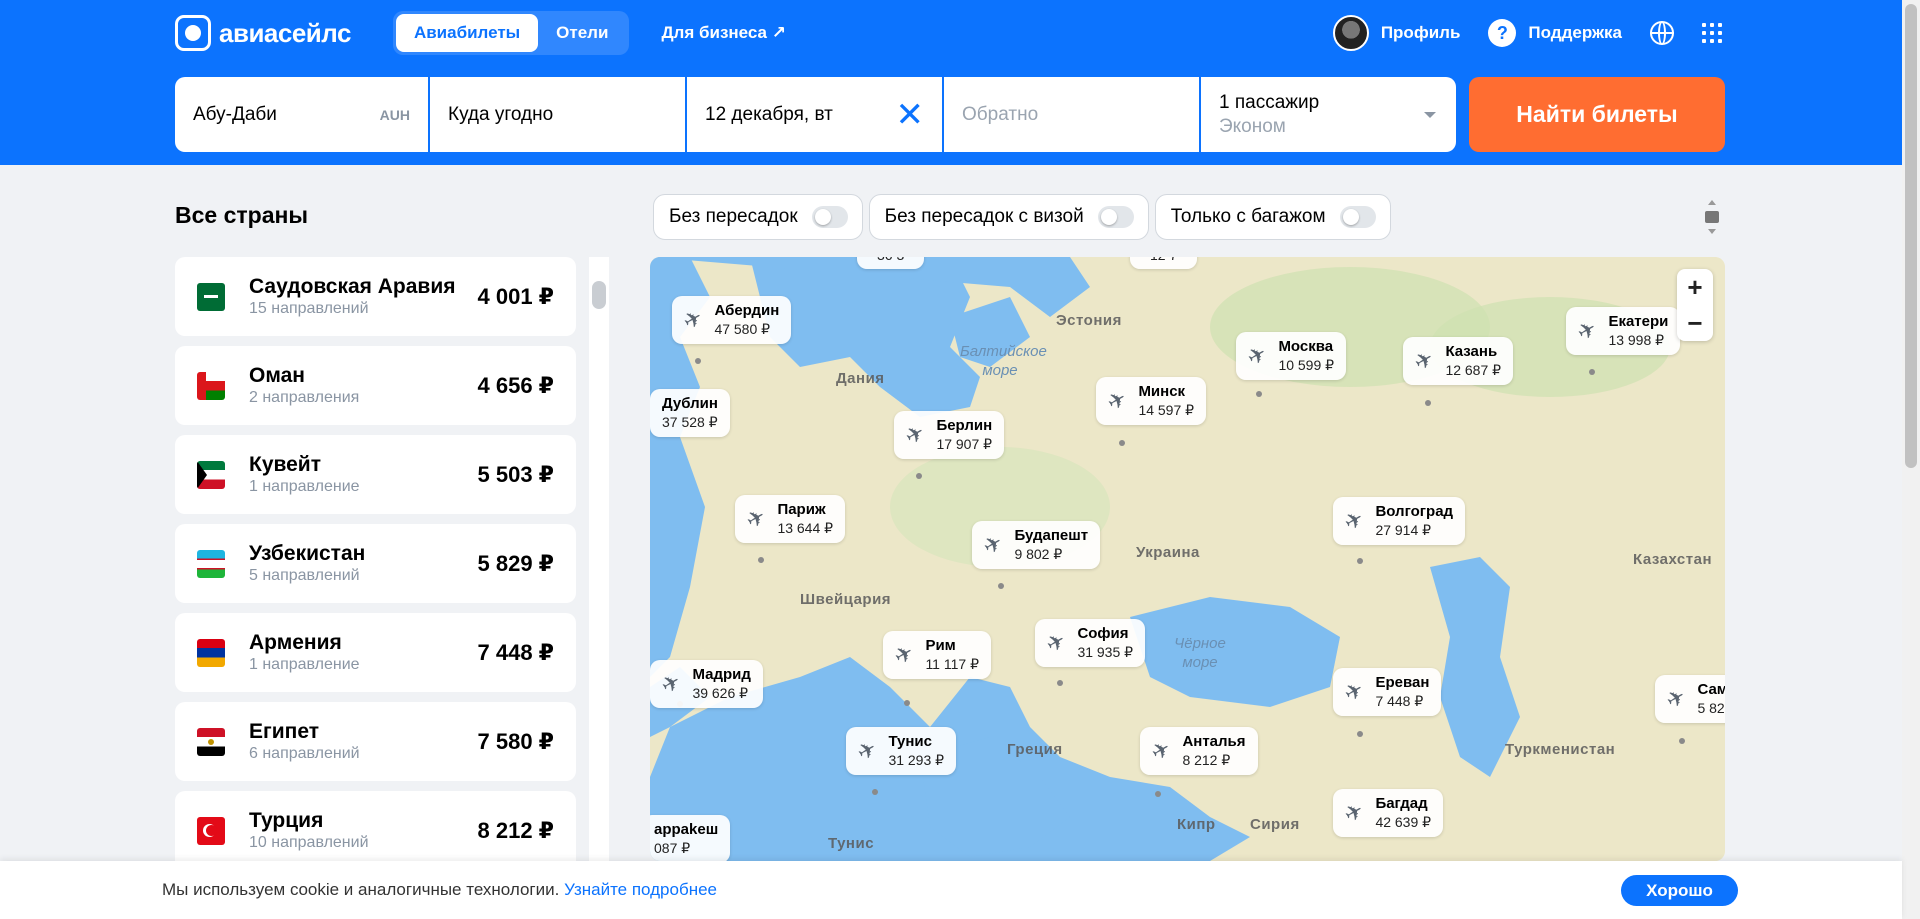  Describe the element at coordinates (1623, 331) in the screenshot. I see `map-pin: ✈ Екатери 13 998 ₽` at that location.